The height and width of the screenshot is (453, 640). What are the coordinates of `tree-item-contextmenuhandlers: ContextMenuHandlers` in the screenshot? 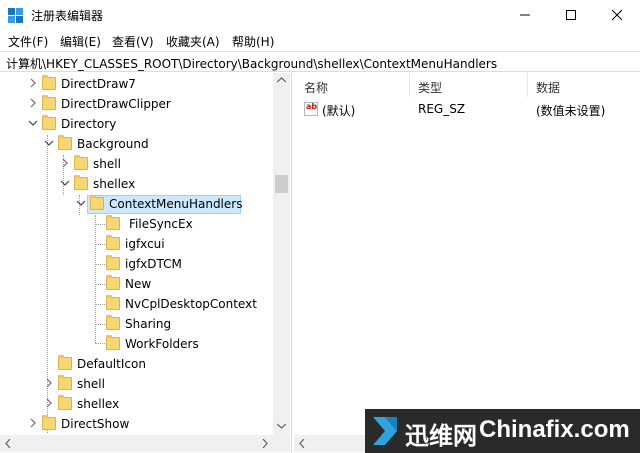 It's located at (136, 204).